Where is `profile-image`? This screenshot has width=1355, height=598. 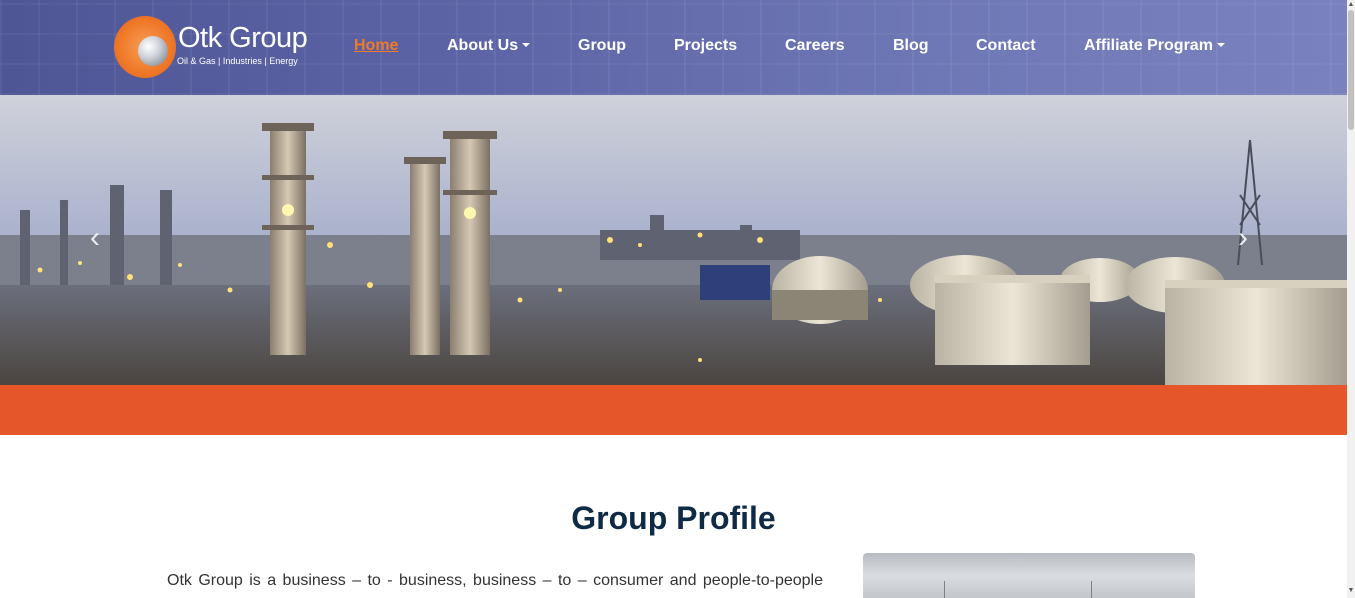 profile-image is located at coordinates (1029, 575).